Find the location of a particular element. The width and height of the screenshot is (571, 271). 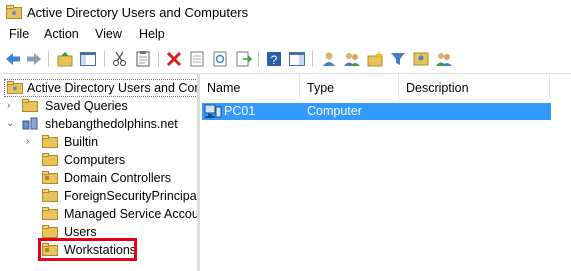

tree-item-label: Domain Controllers is located at coordinates (117, 178).